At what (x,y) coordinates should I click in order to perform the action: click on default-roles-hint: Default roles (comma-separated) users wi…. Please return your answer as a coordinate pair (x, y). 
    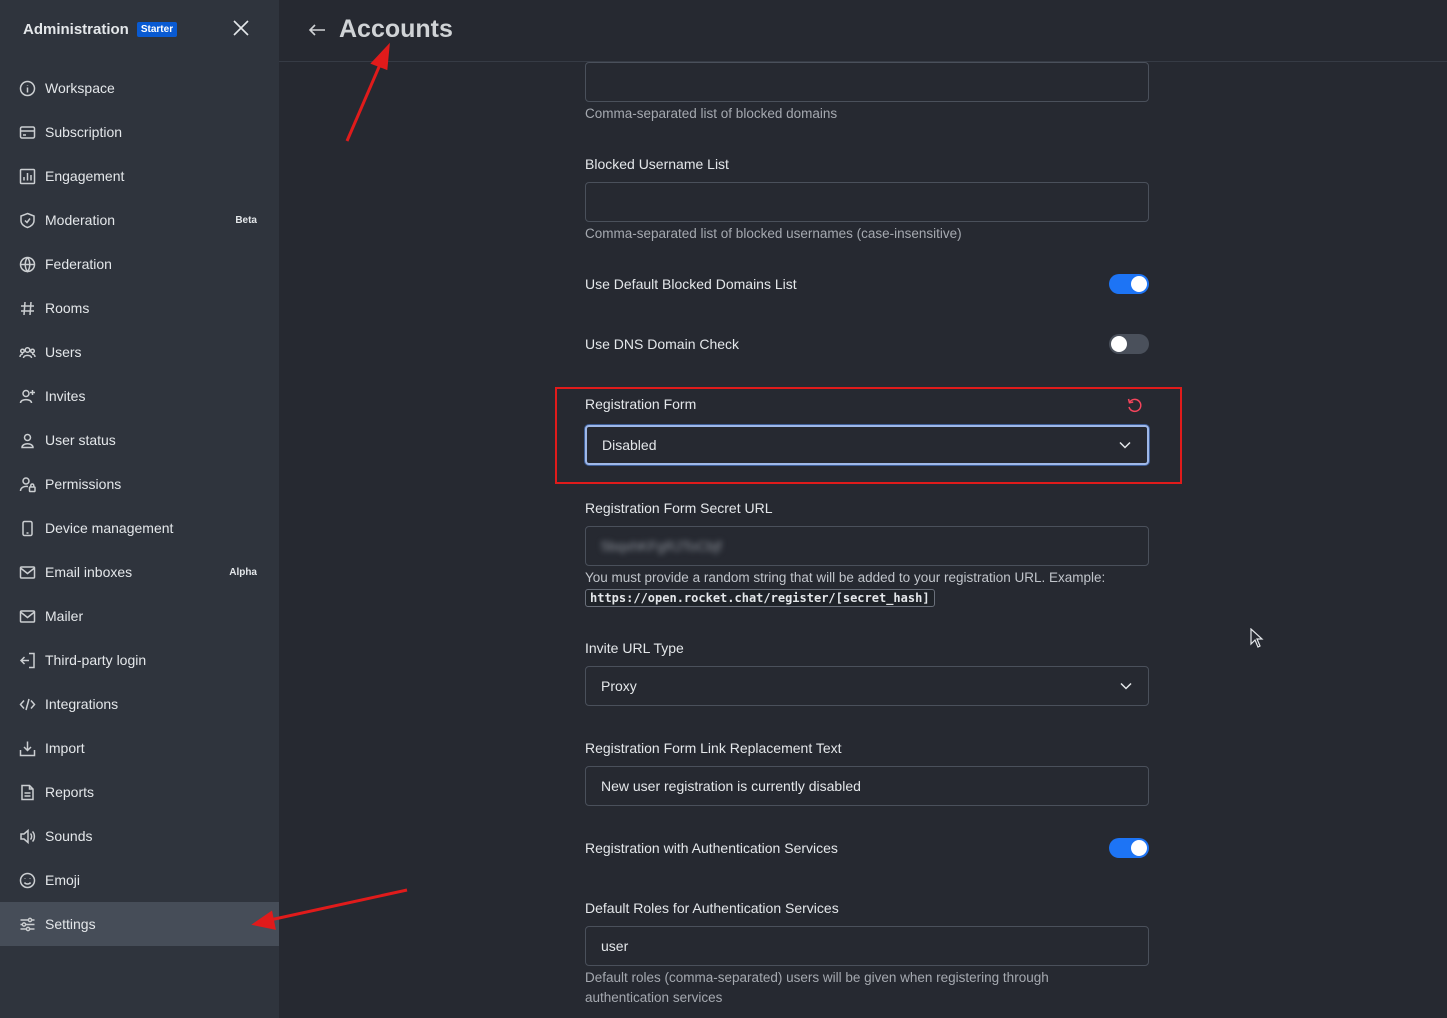
    Looking at the image, I should click on (817, 987).